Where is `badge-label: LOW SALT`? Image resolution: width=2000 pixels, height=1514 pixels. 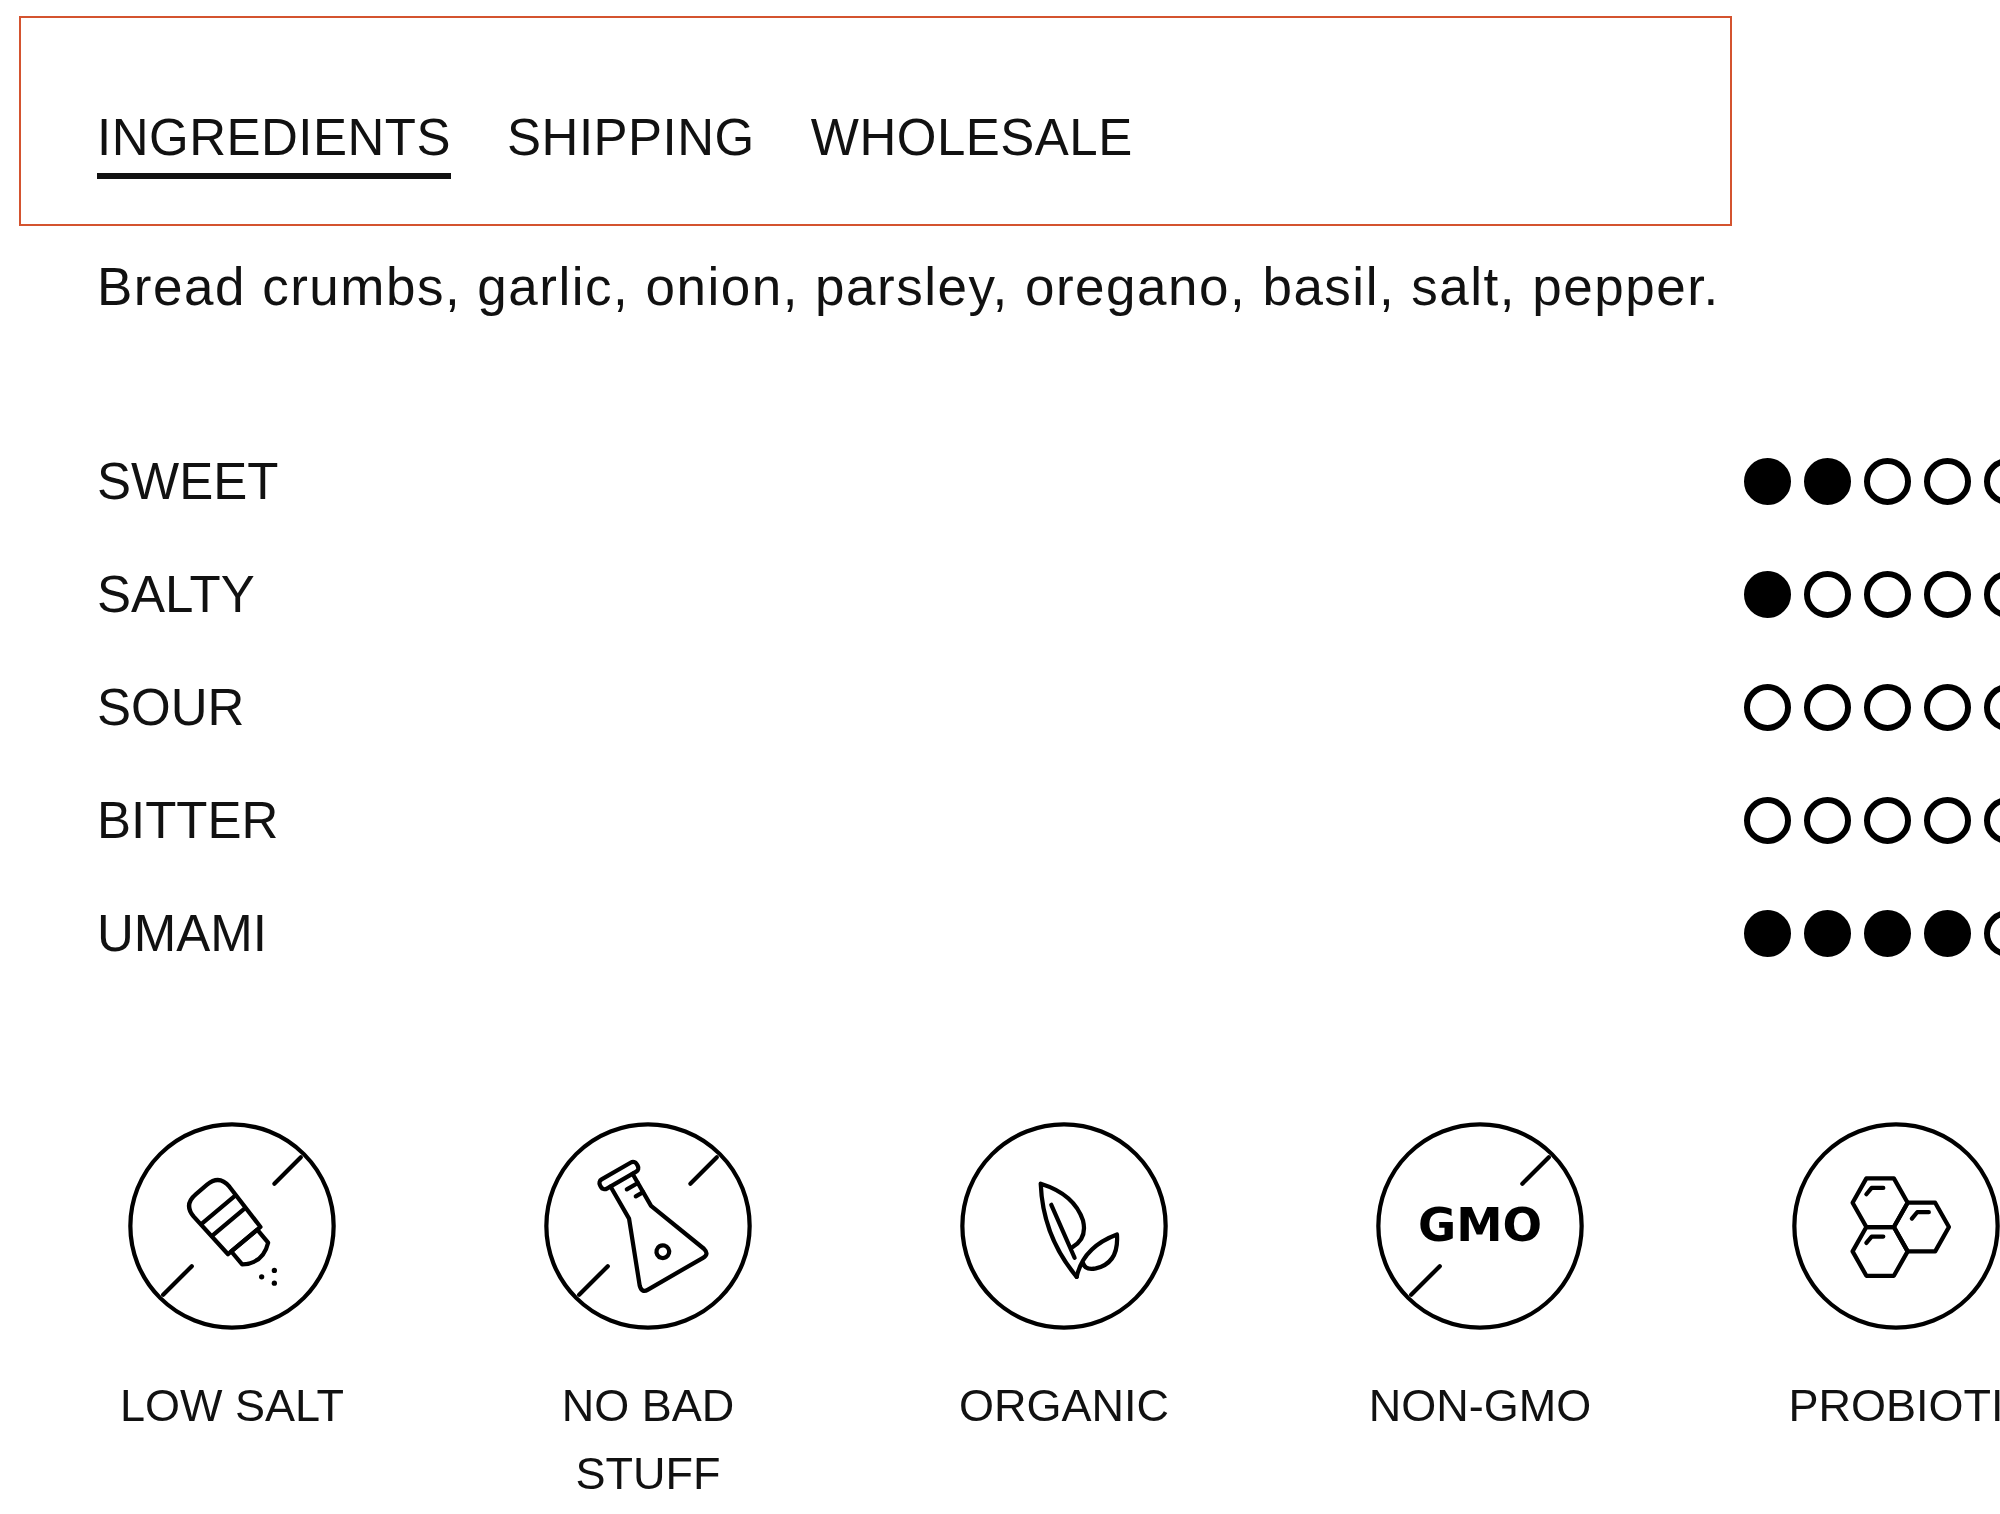
badge-label: LOW SALT is located at coordinates (232, 1406).